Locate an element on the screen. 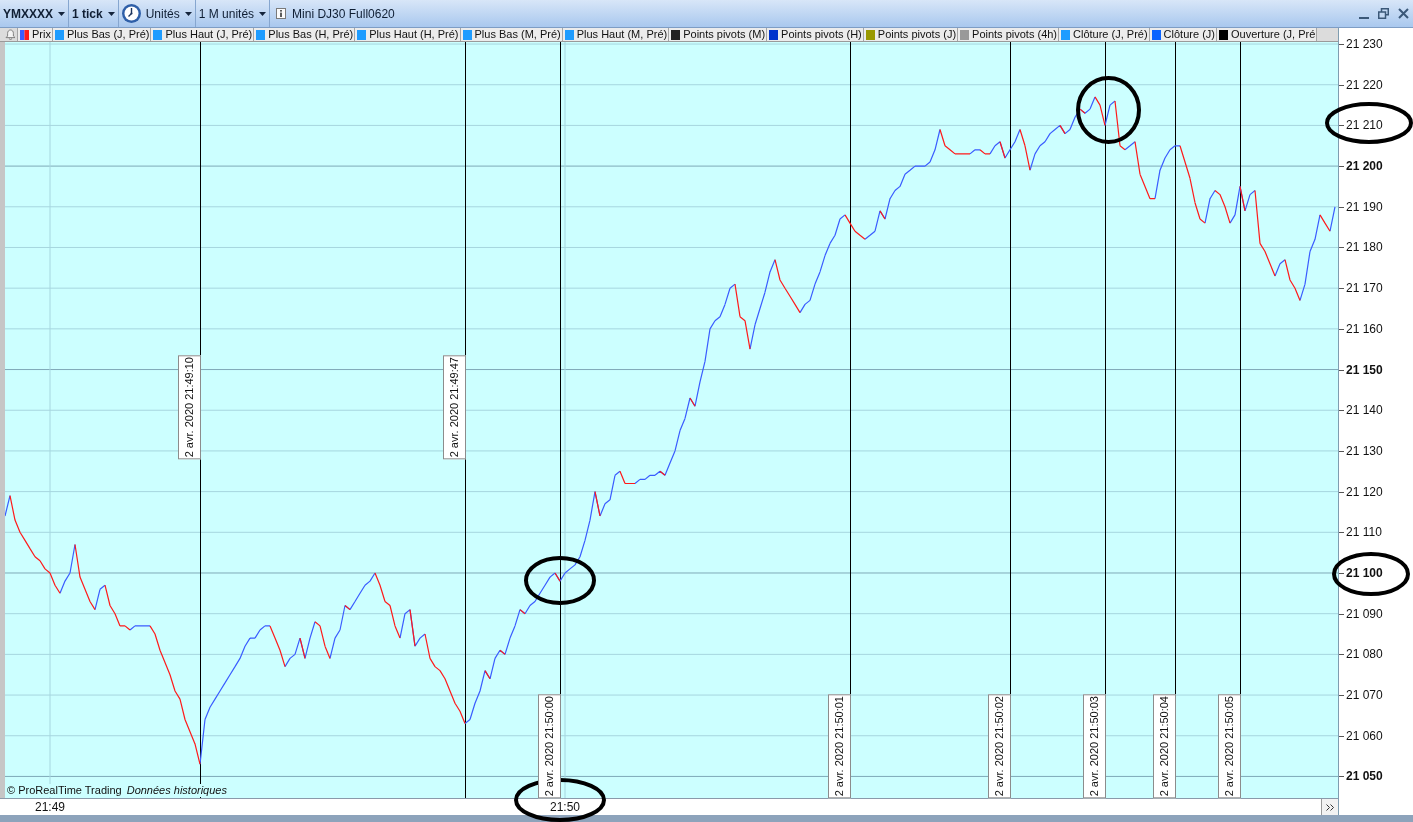 This screenshot has width=1413, height=822. axis-label: 21 230 is located at coordinates (1364, 44).